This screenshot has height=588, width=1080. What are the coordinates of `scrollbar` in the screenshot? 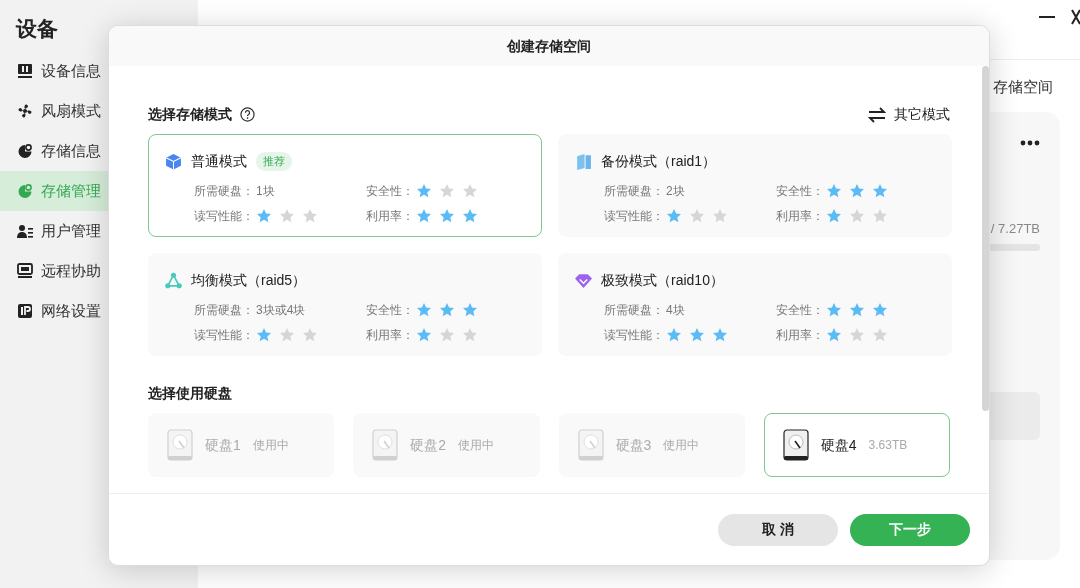 It's located at (985, 238).